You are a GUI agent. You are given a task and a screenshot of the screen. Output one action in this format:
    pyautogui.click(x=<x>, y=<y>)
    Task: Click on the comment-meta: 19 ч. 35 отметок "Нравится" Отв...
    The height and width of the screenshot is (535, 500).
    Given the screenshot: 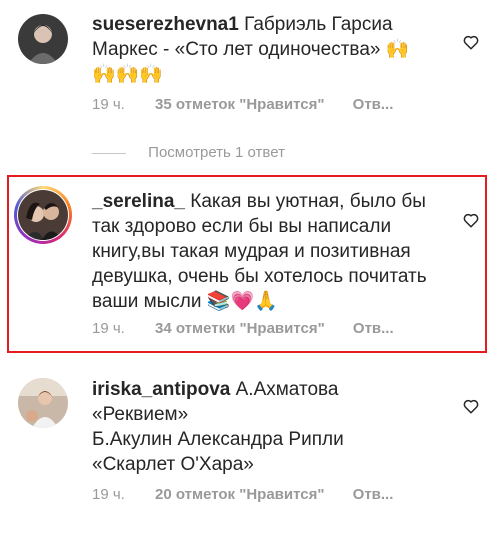 What is the action you would take?
    pyautogui.click(x=242, y=104)
    